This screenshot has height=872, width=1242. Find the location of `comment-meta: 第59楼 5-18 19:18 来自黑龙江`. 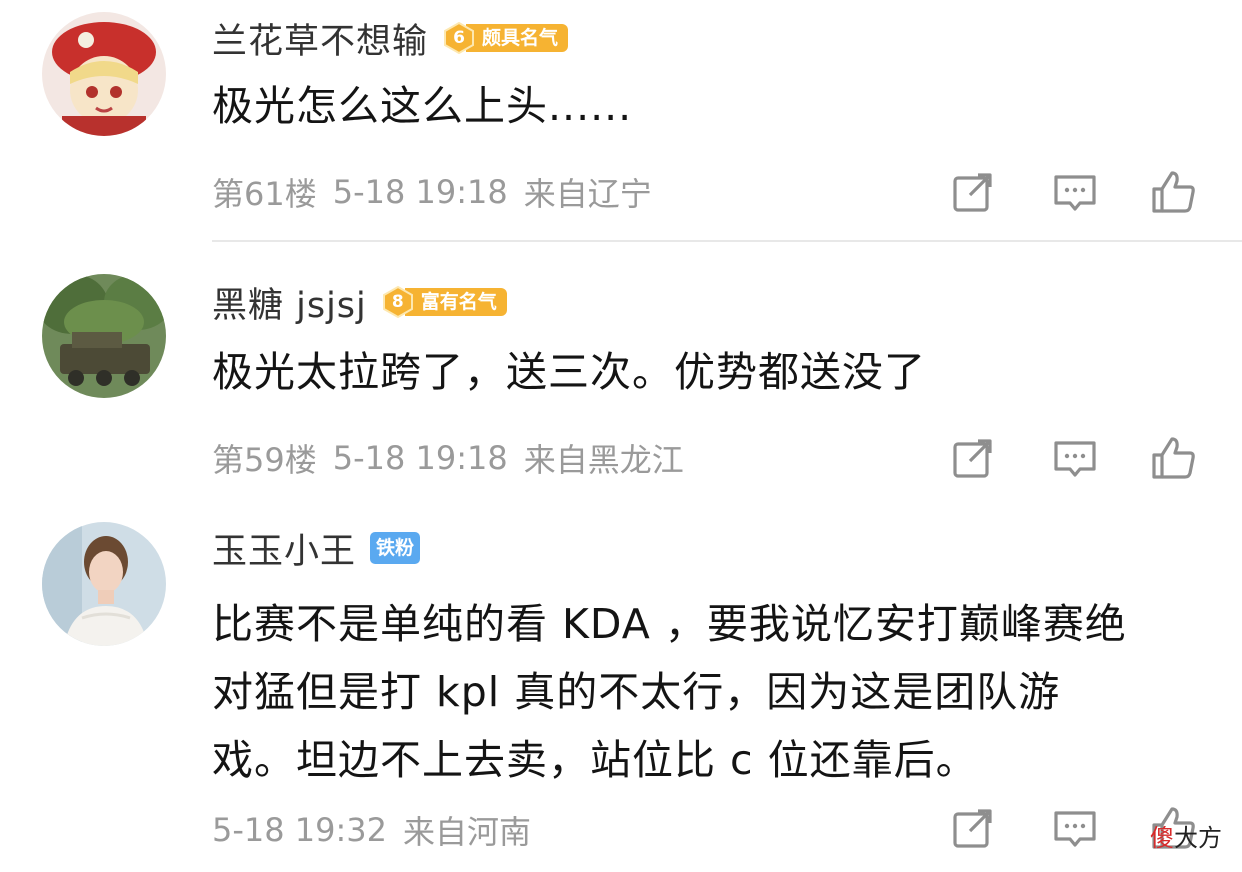

comment-meta: 第59楼 5-18 19:18 来自黑龙江 is located at coordinates (456, 458).